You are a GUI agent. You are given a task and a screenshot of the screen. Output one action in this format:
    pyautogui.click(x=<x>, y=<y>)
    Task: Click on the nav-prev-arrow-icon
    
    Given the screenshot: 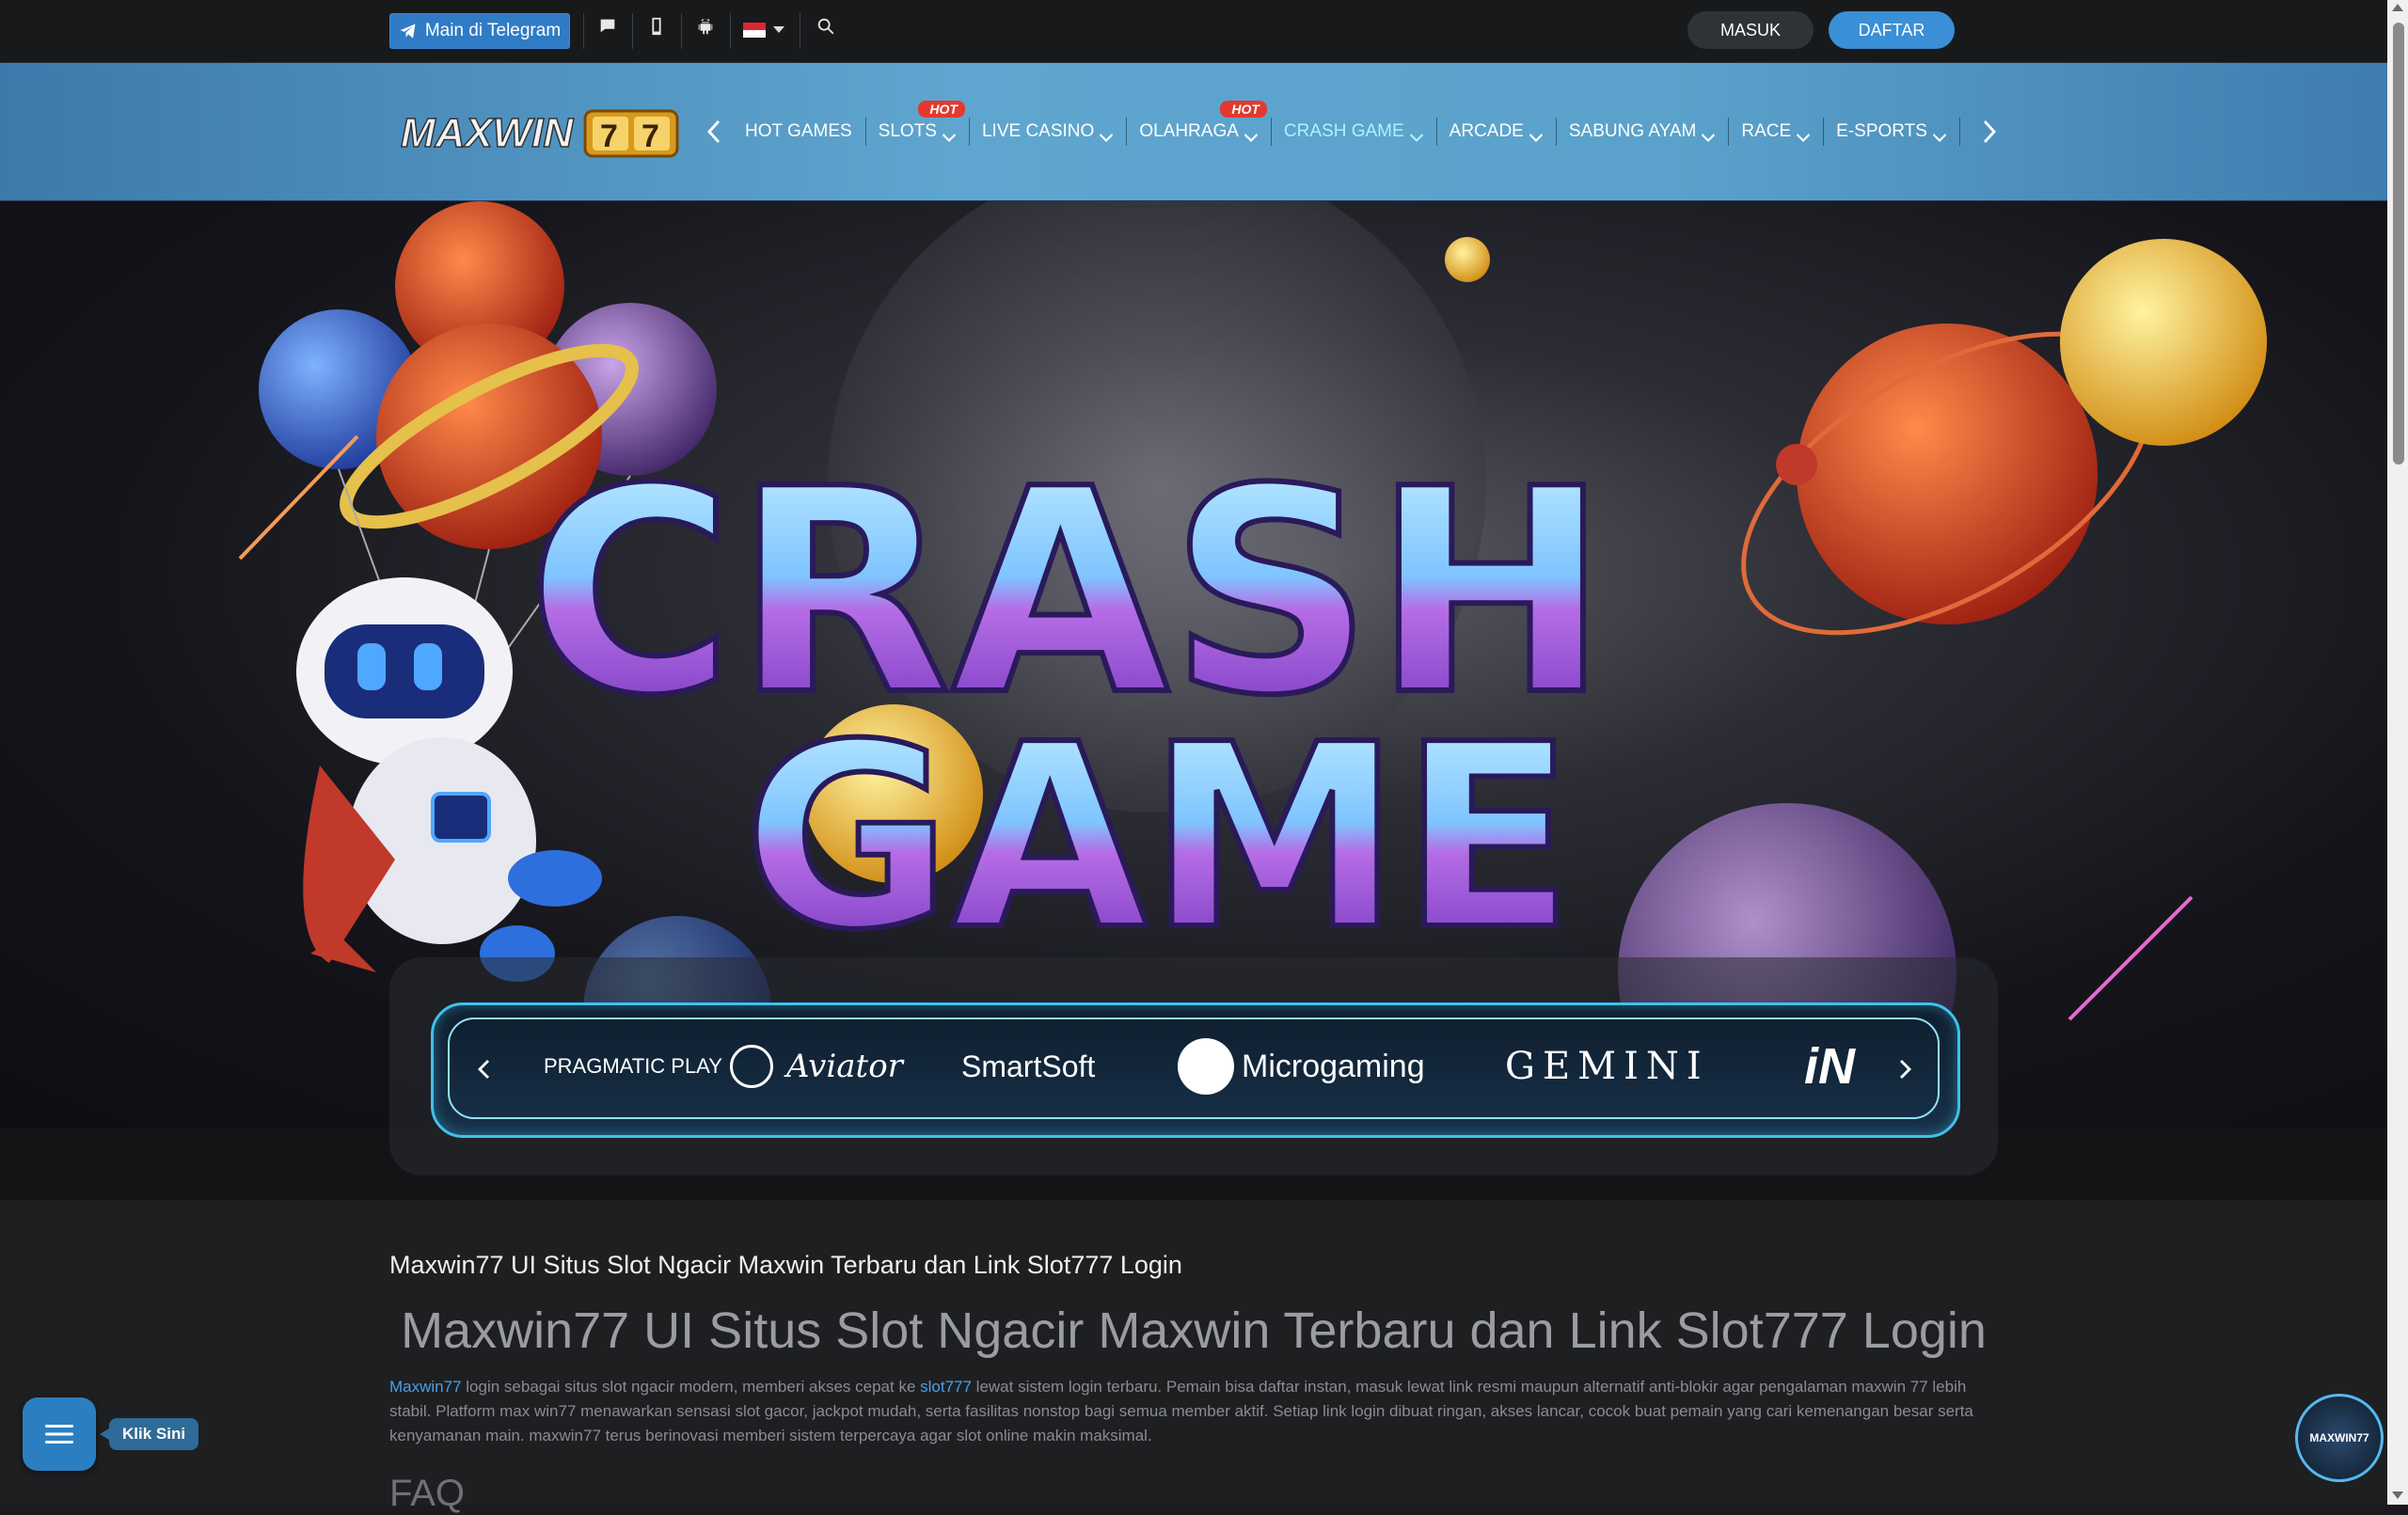 What is the action you would take?
    pyautogui.click(x=713, y=132)
    